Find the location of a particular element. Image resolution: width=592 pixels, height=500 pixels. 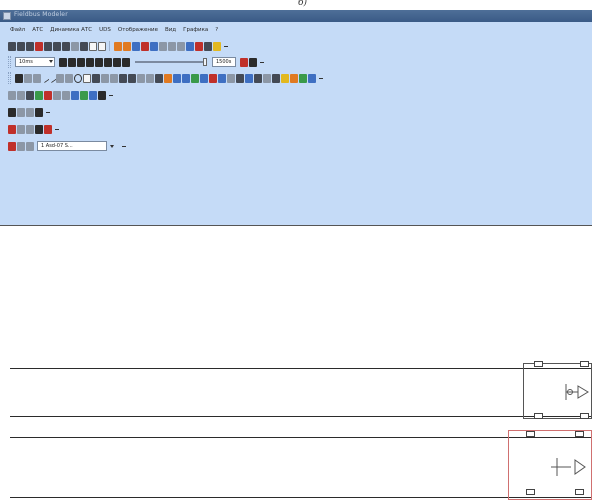

grid-icon is located at coordinates (136, 46).